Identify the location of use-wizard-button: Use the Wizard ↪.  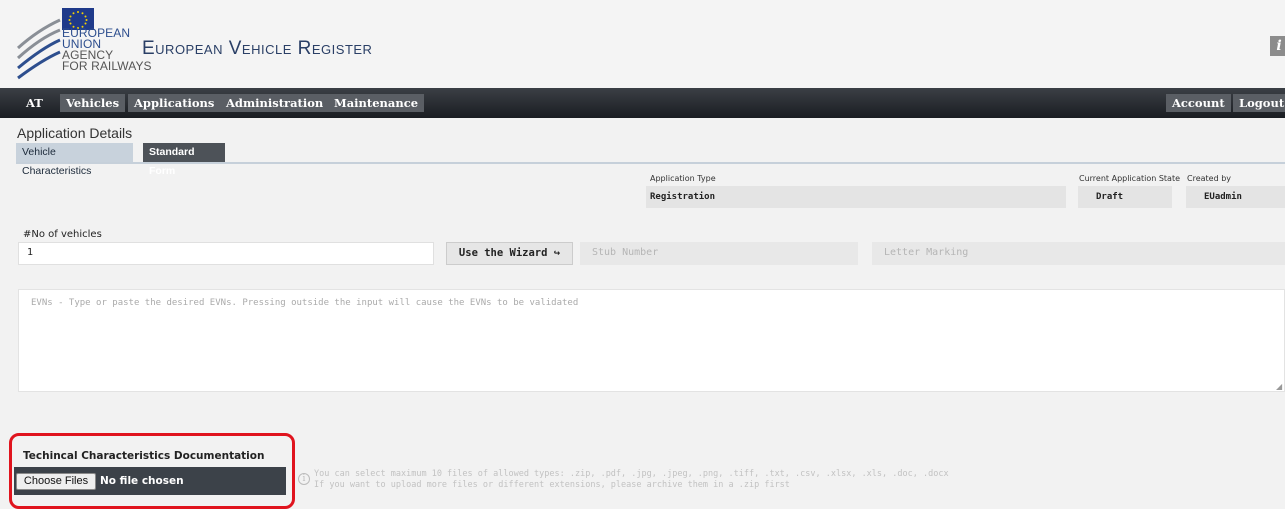
(509, 253).